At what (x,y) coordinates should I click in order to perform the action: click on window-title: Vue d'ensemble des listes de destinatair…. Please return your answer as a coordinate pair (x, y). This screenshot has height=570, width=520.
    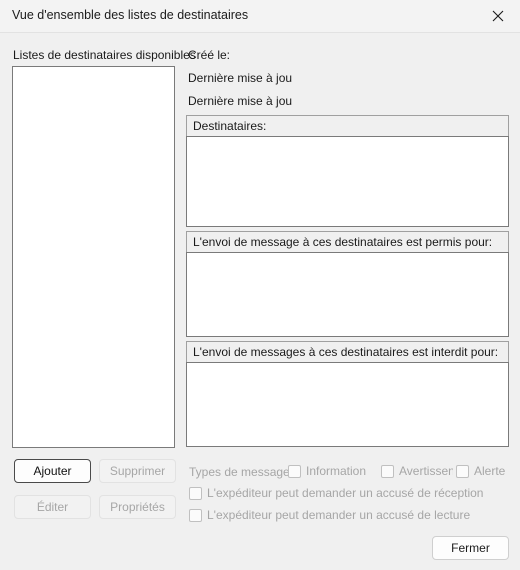
    Looking at the image, I should click on (130, 15).